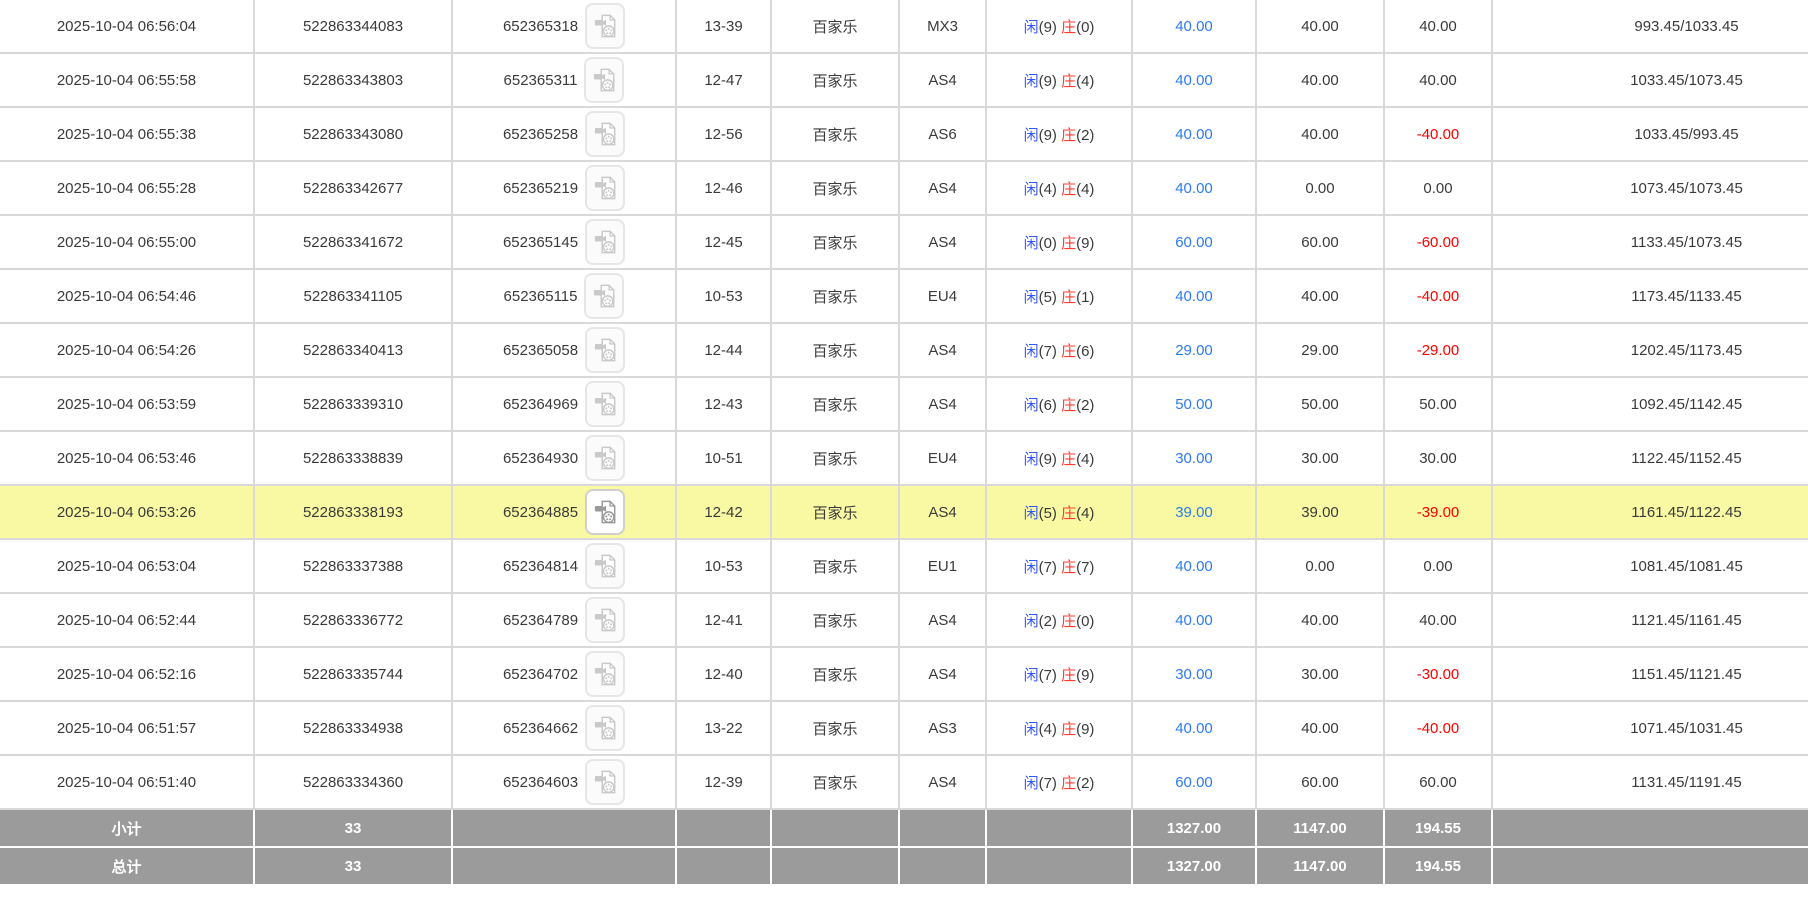 This screenshot has width=1808, height=898. Describe the element at coordinates (564, 782) in the screenshot. I see `round-number-group: 652364603` at that location.